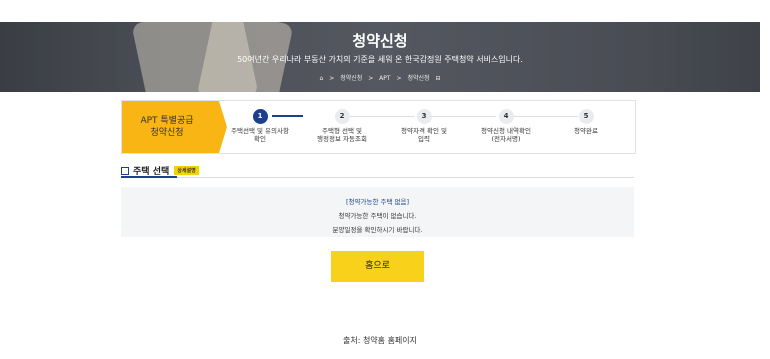  I want to click on step-4: 4 청약신청 내역확인 (전자서명), so click(506, 126).